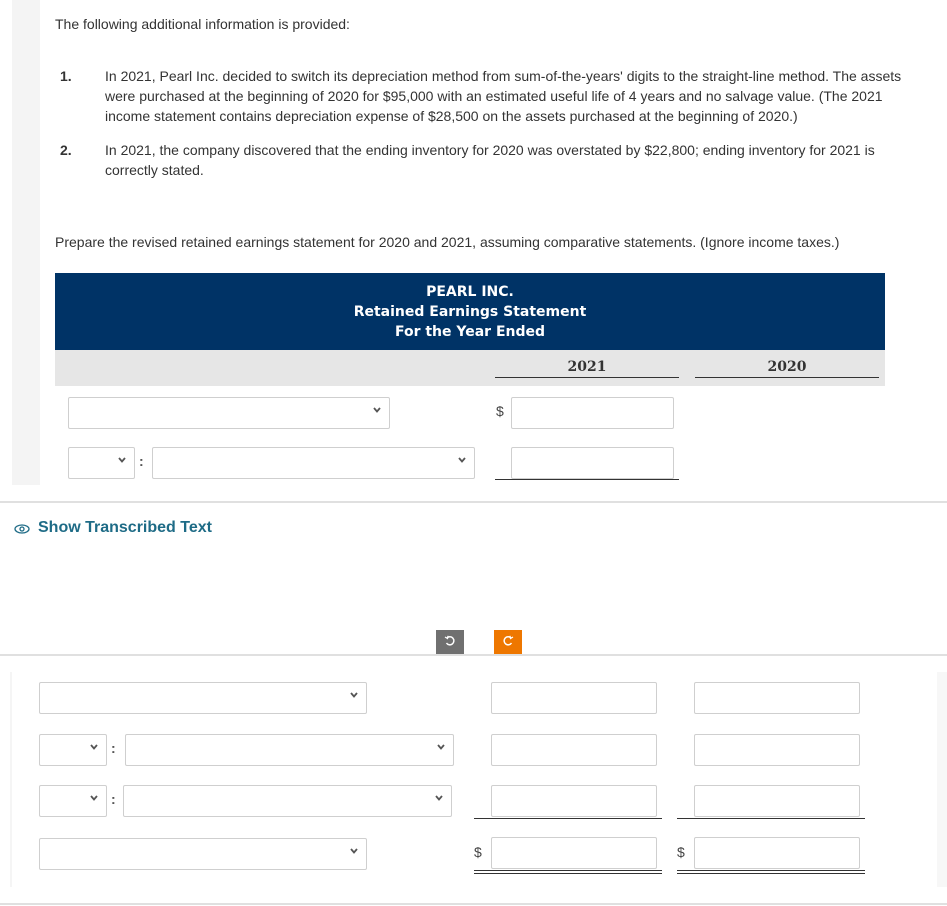  I want to click on statement-period: For the Year Ended, so click(470, 332).